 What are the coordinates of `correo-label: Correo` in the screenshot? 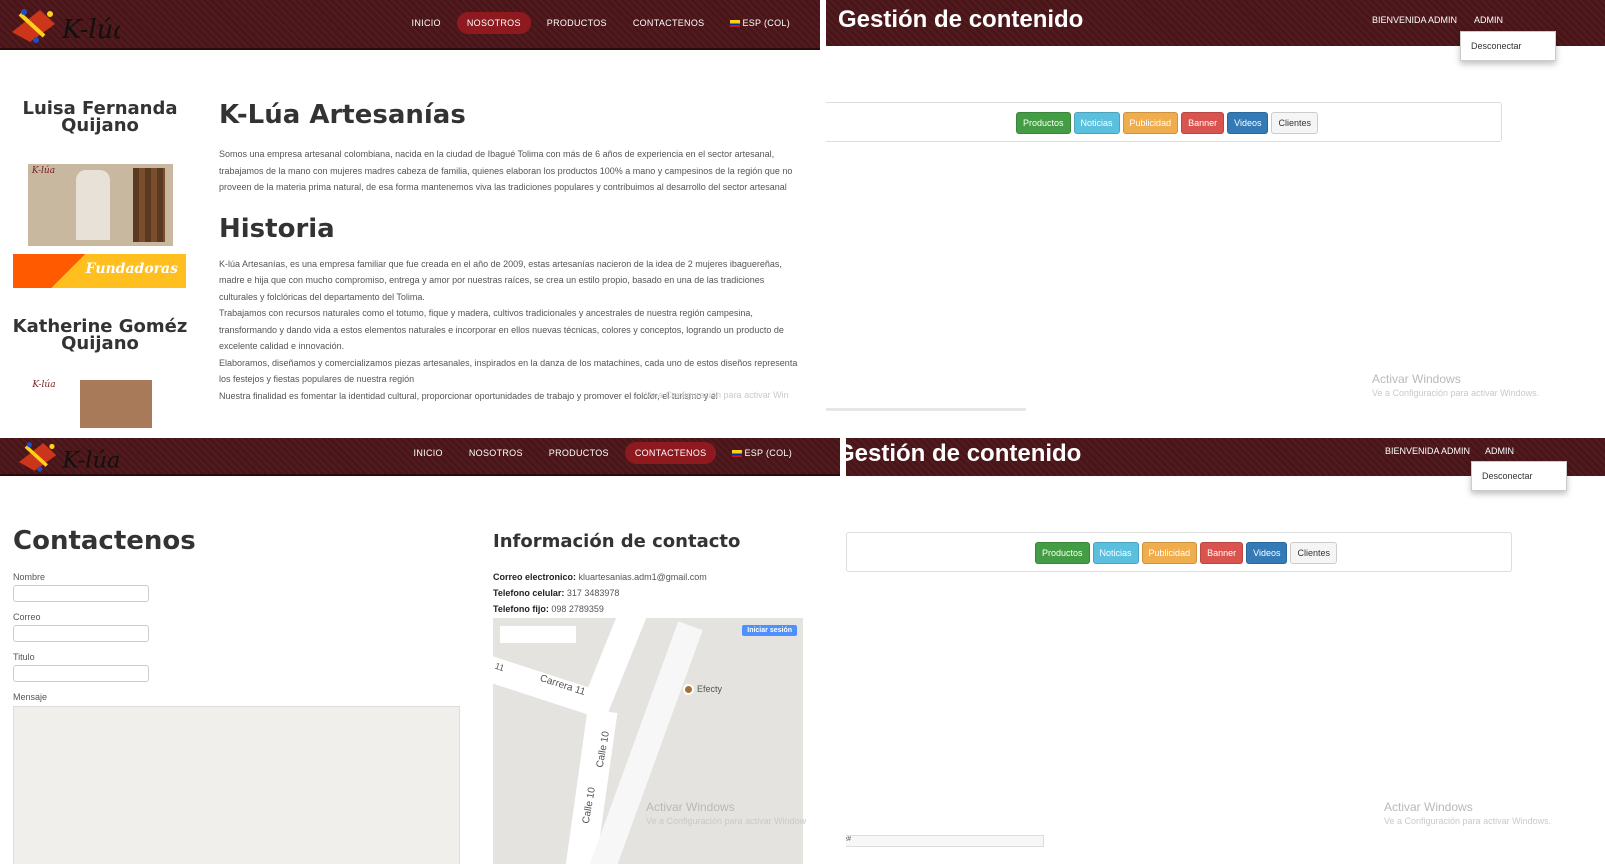 It's located at (27, 617).